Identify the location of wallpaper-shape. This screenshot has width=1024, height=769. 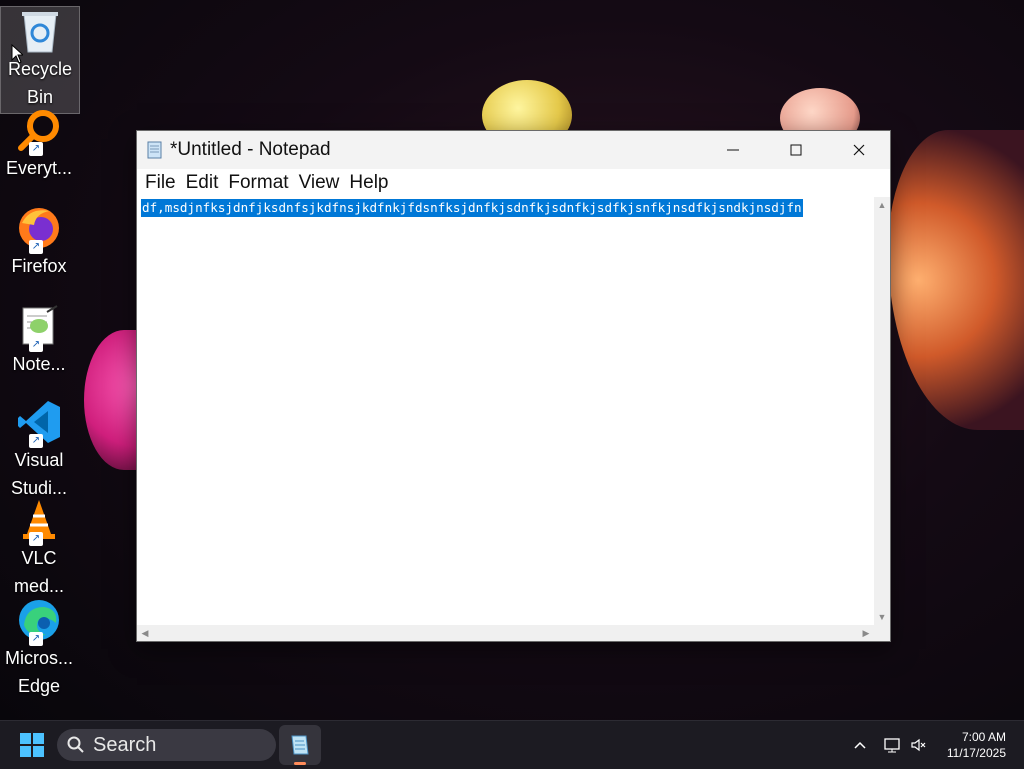
(956, 280).